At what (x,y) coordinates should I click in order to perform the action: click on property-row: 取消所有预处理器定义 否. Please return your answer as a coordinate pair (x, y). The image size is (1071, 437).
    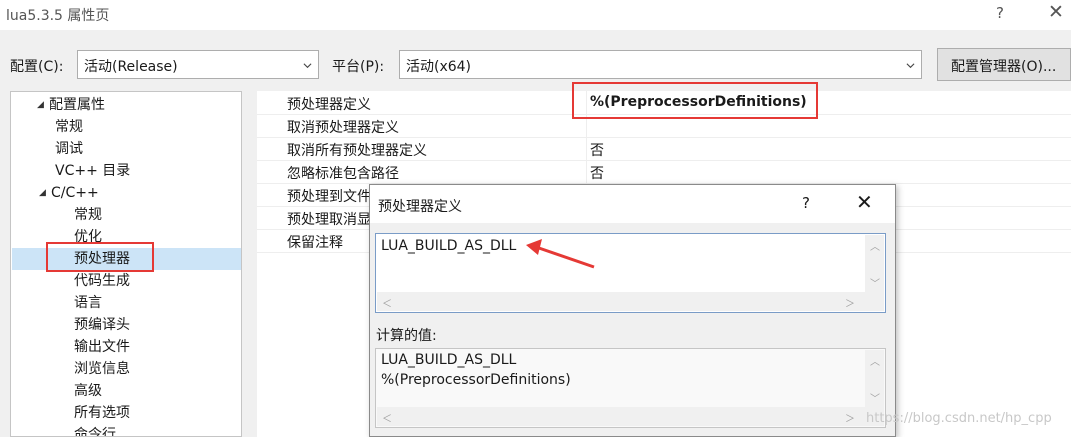
    Looking at the image, I should click on (664, 149).